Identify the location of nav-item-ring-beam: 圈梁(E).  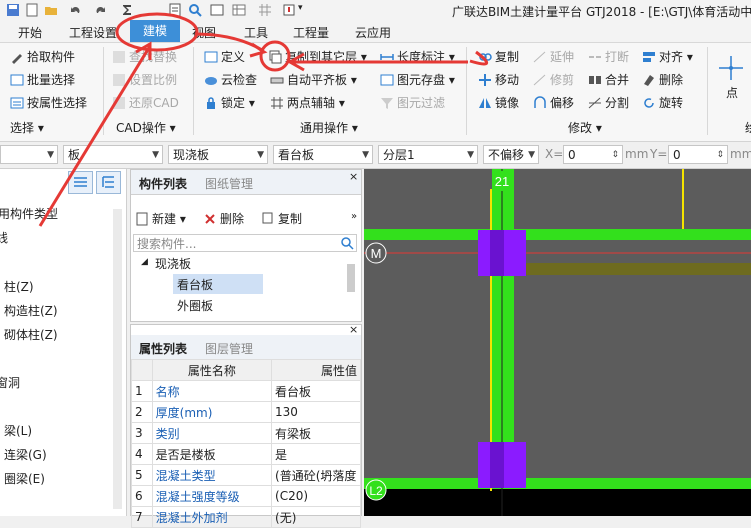
(24, 478).